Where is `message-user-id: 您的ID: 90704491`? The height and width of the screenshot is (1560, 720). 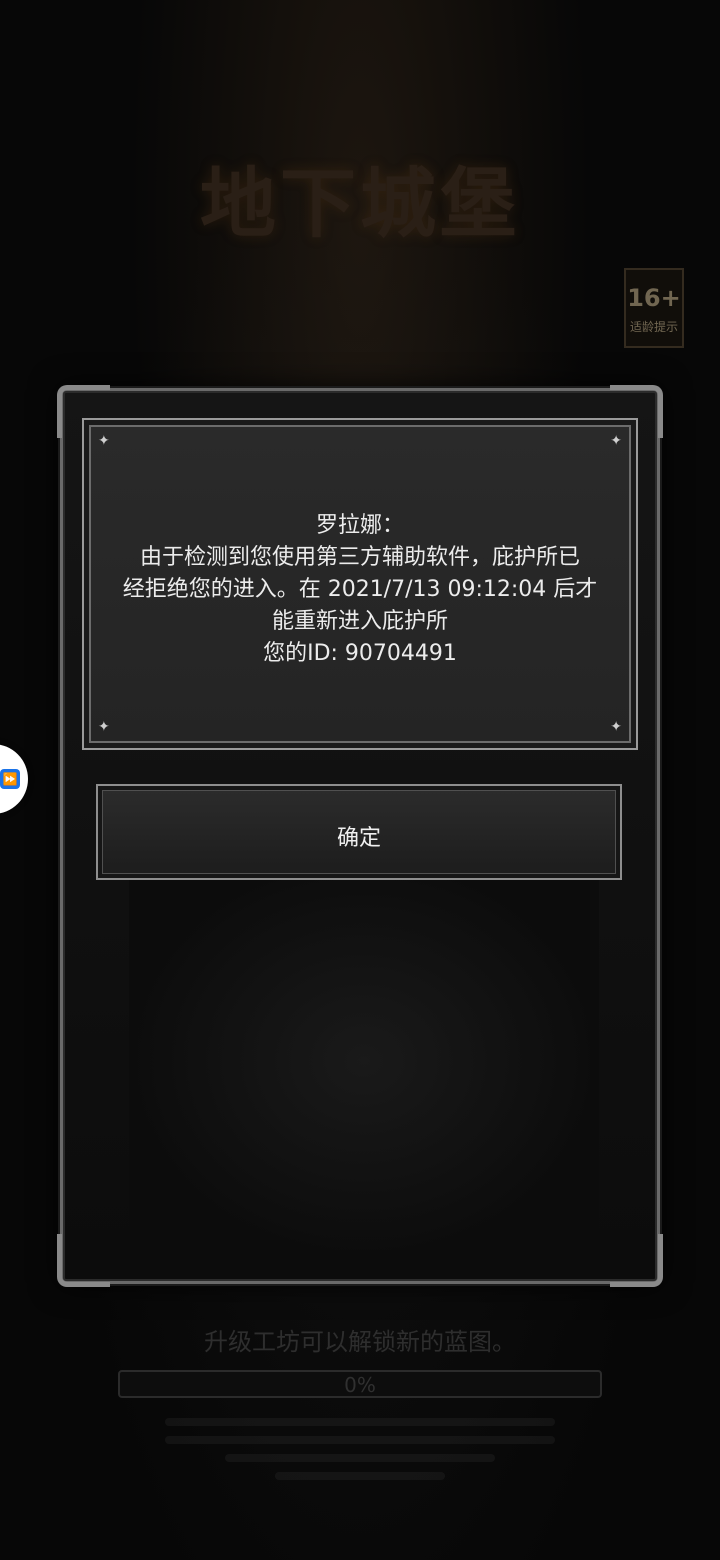 message-user-id: 您的ID: 90704491 is located at coordinates (360, 653).